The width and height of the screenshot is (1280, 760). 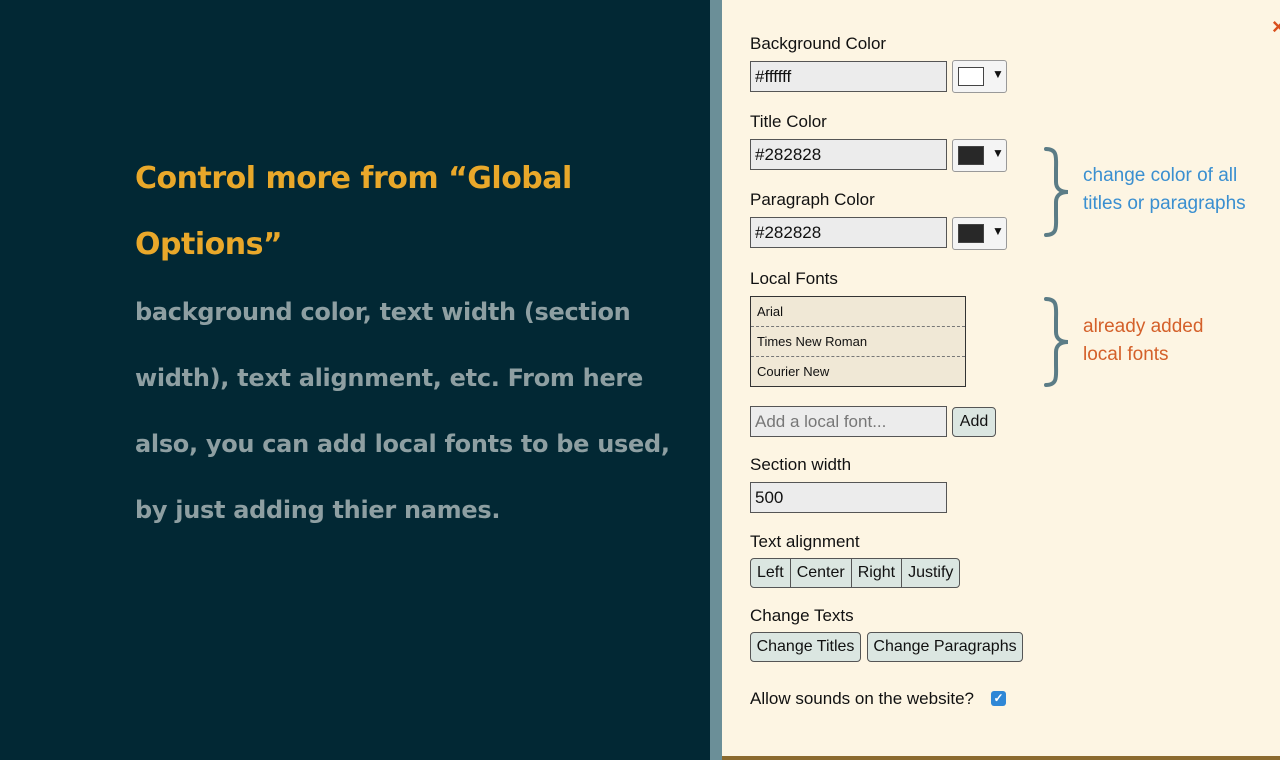 I want to click on fonts-annotation-line1: already added, so click(x=1143, y=326).